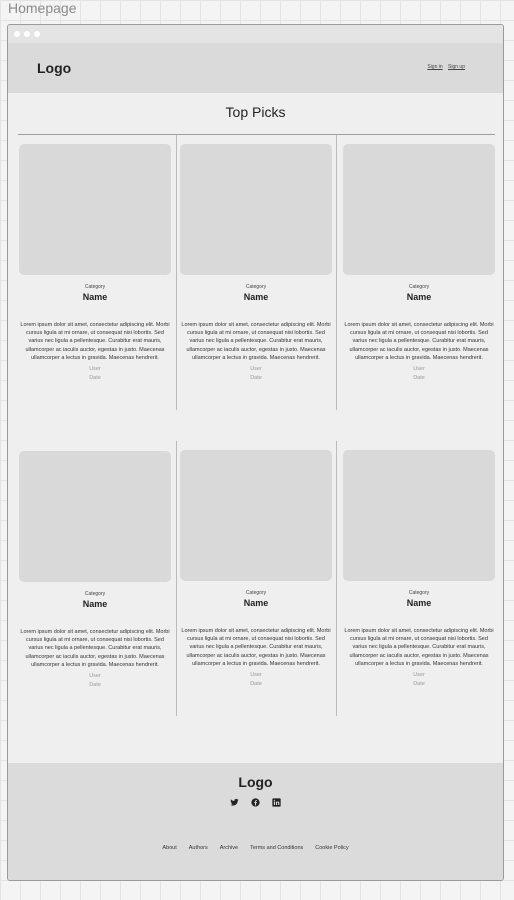  Describe the element at coordinates (42, 8) in the screenshot. I see `frame-title: Homepage` at that location.